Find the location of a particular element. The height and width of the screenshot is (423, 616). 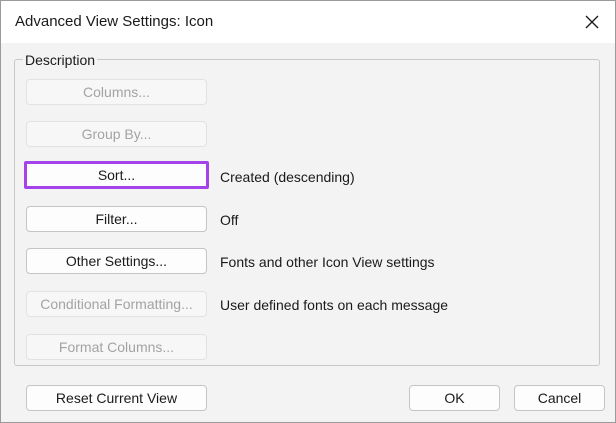

cancel-button: Cancel is located at coordinates (559, 398).